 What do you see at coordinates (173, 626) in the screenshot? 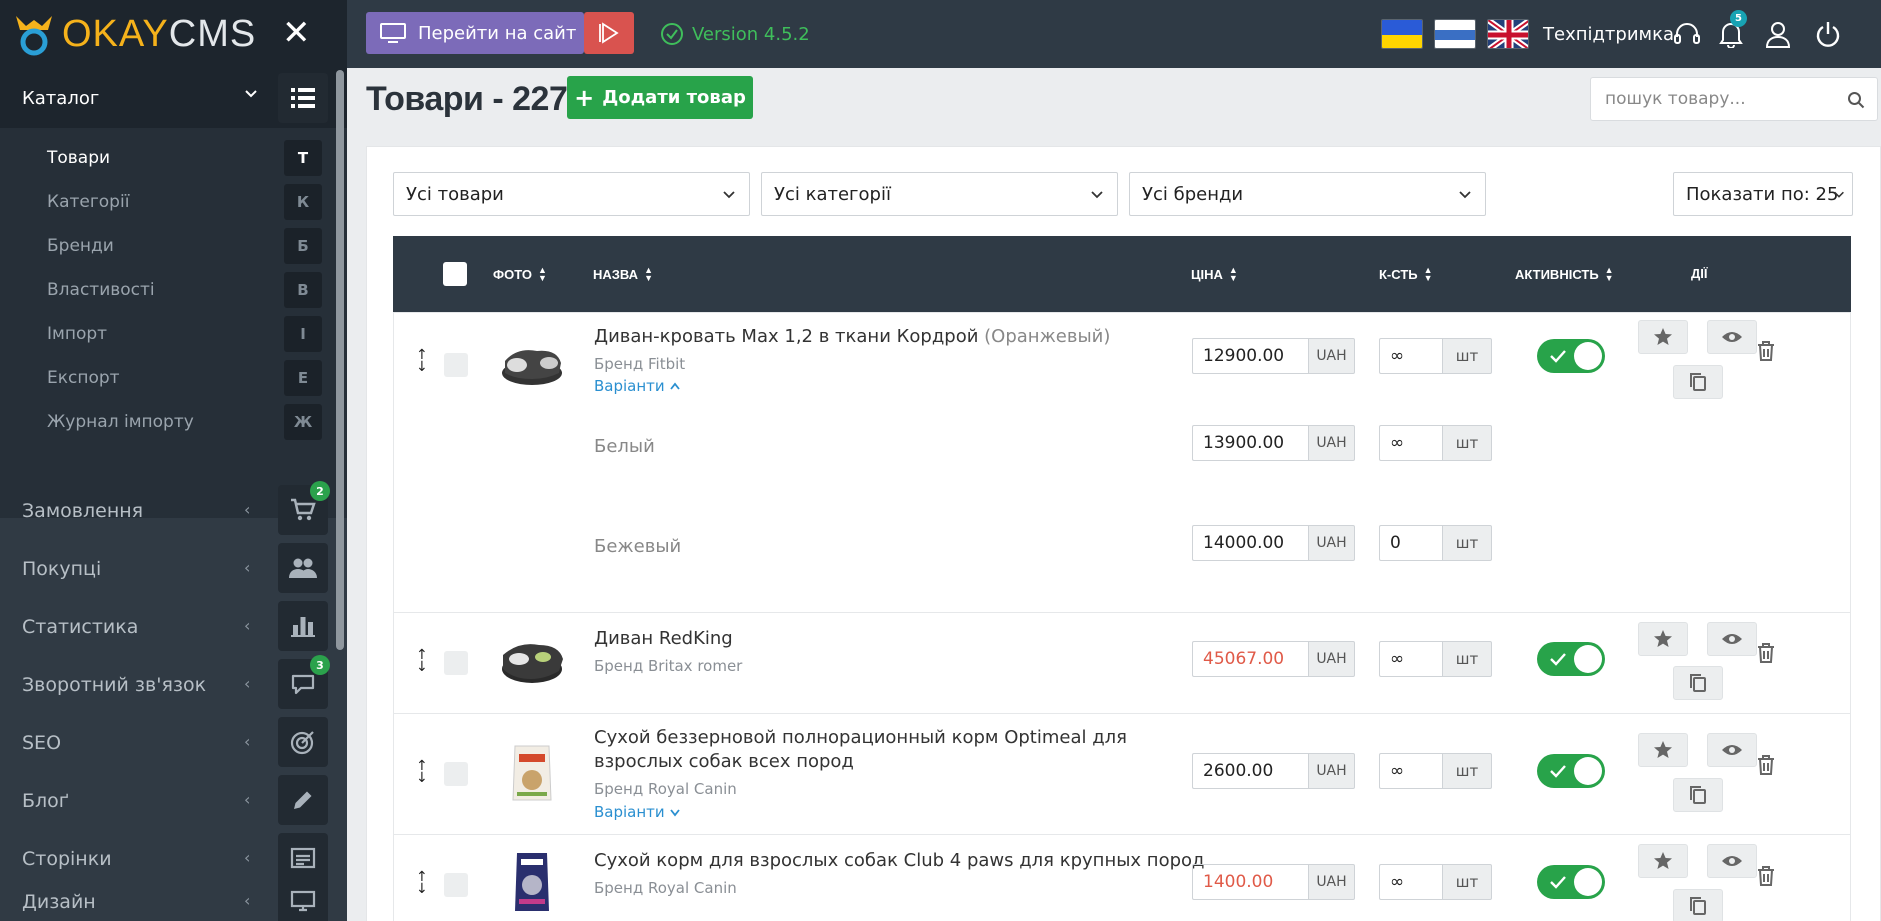
I see `sidebar-item-statistics: Статистика ‹` at bounding box center [173, 626].